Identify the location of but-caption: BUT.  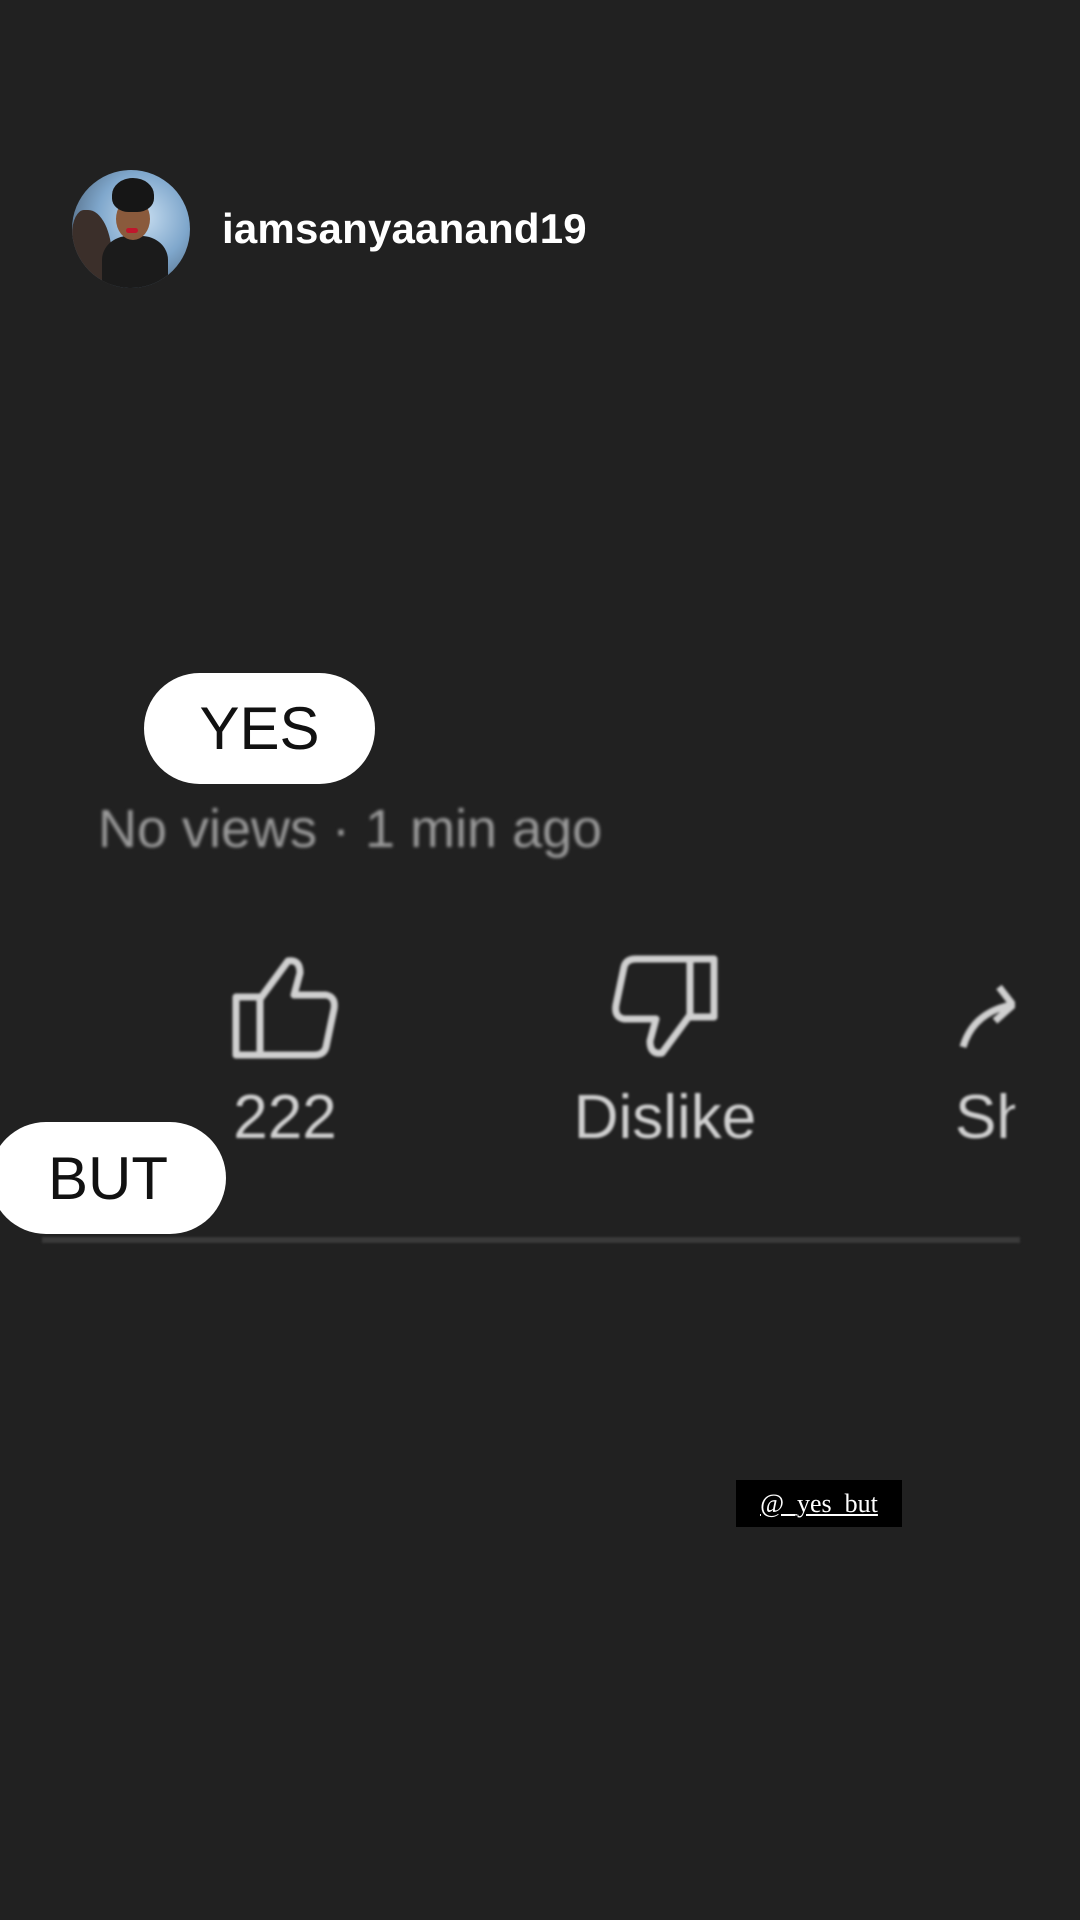
(113, 1178).